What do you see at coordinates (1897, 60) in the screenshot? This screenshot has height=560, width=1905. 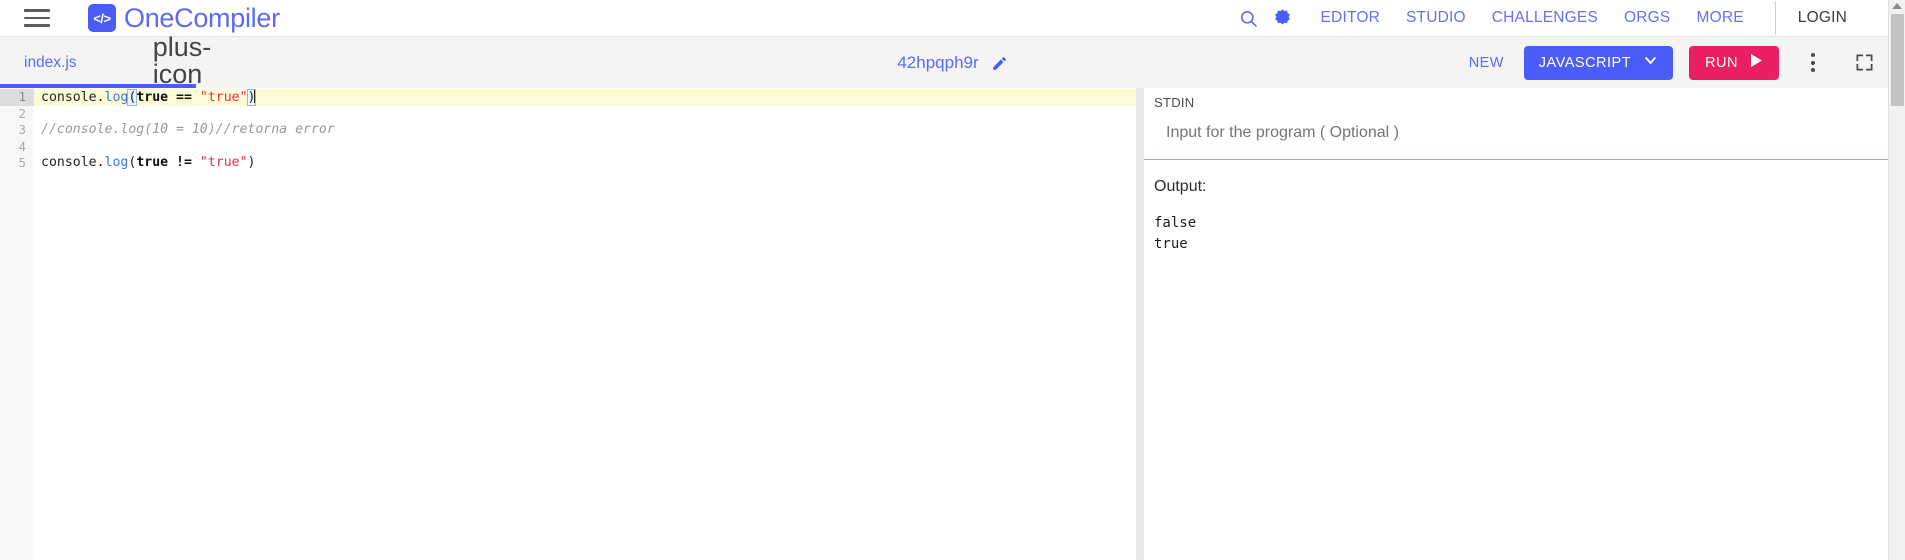 I see `page-scrollbar-thumb` at bounding box center [1897, 60].